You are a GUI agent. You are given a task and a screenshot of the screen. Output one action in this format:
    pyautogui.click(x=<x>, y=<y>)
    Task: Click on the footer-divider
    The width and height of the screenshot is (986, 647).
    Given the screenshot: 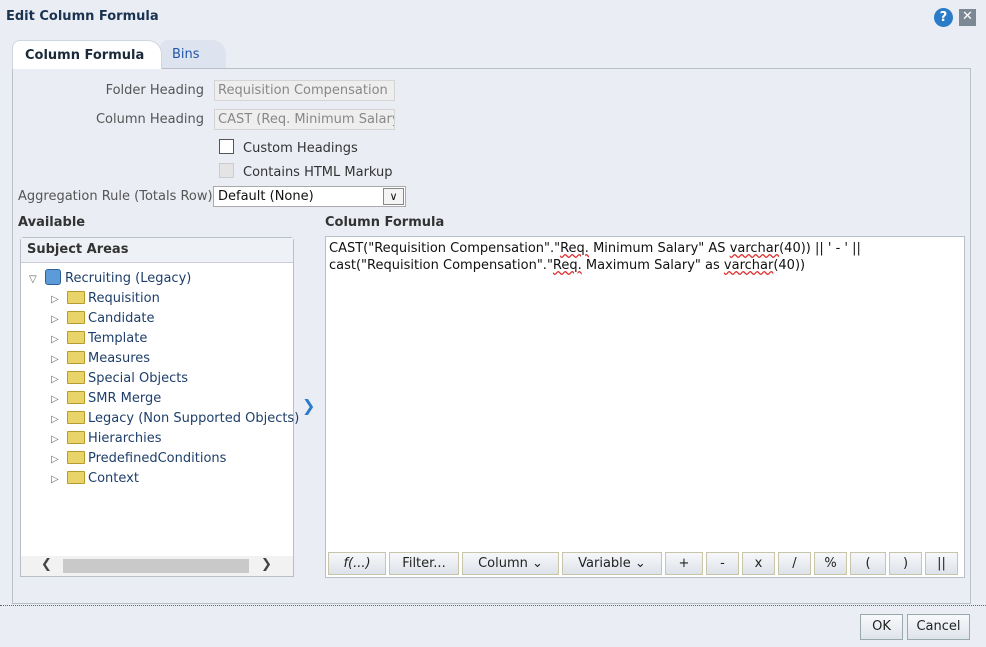 What is the action you would take?
    pyautogui.click(x=493, y=605)
    